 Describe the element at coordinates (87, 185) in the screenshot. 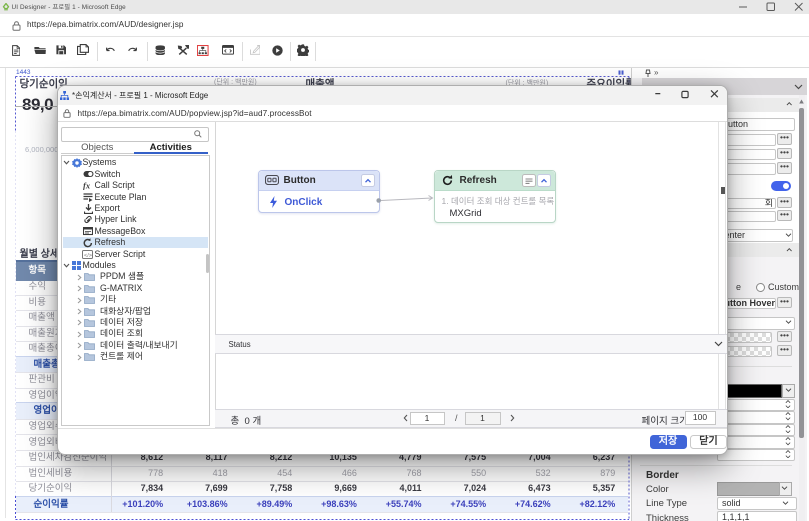

I see `svg-text: fx` at that location.